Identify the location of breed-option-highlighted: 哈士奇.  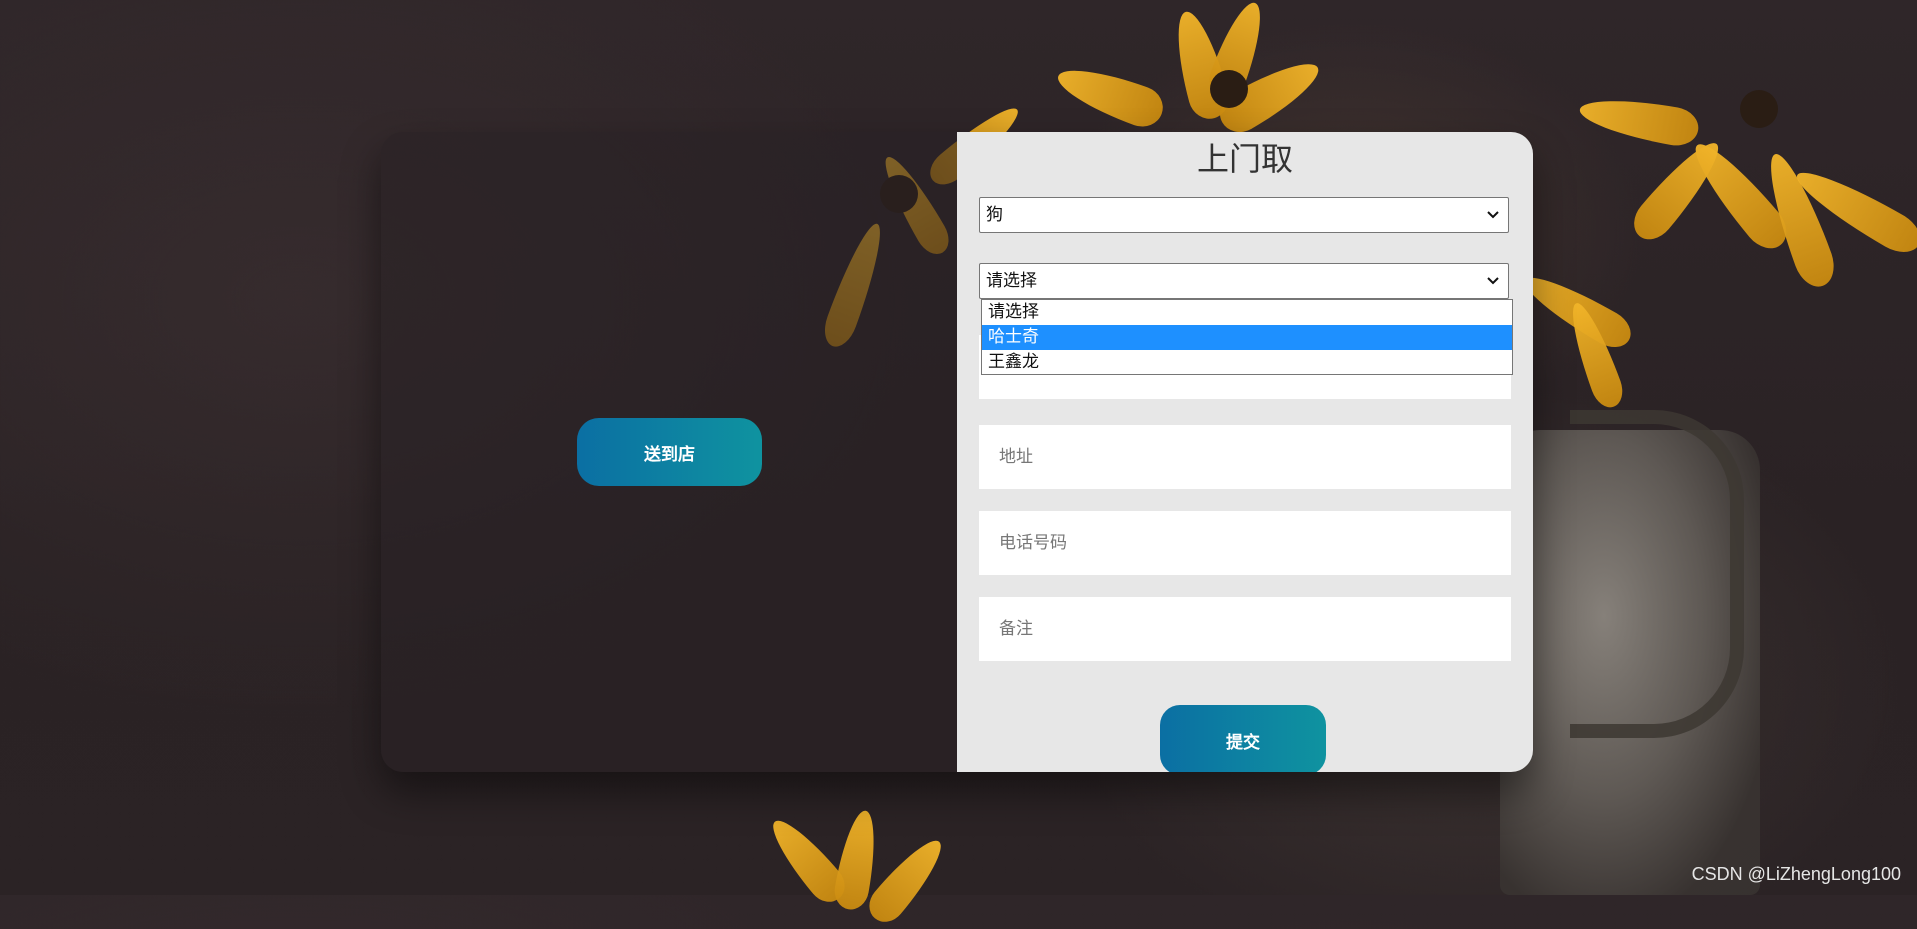
(1247, 337).